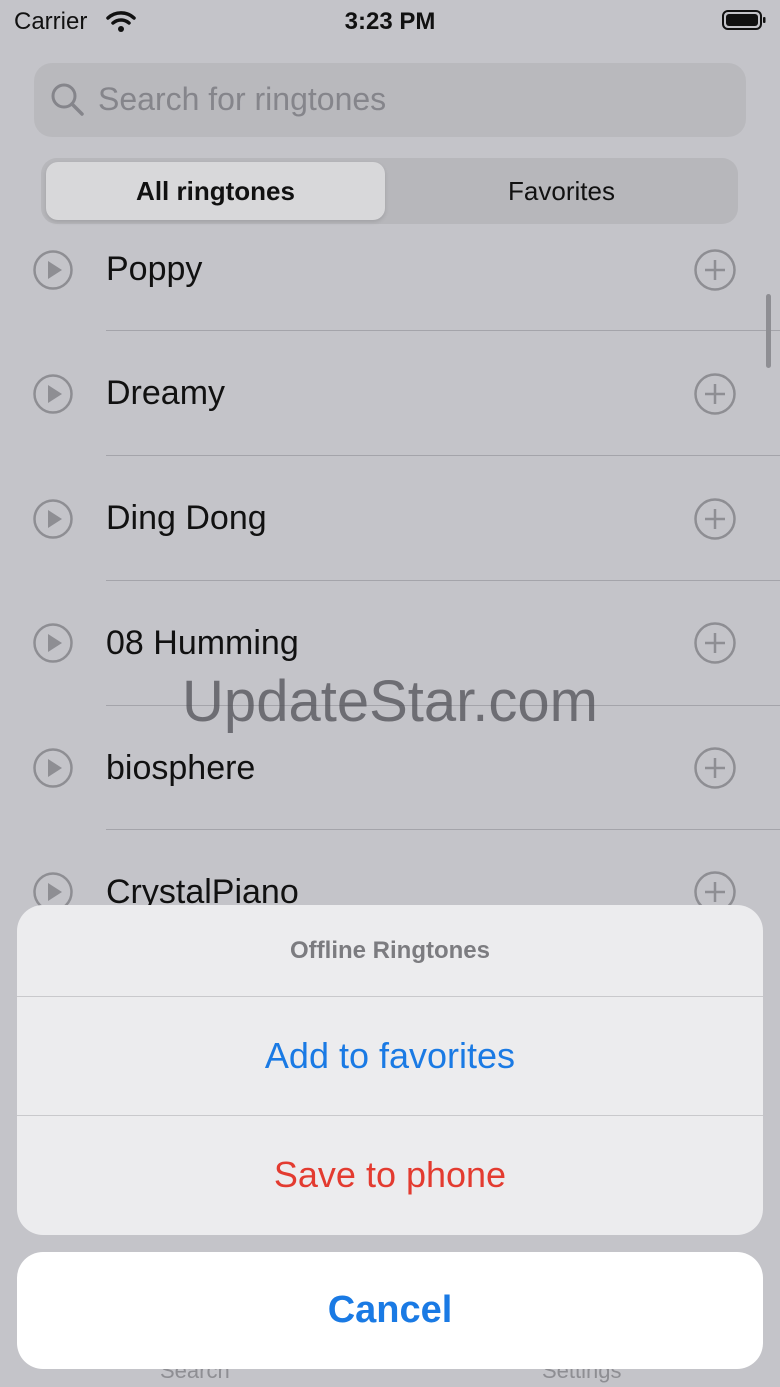 The image size is (780, 1387). Describe the element at coordinates (154, 269) in the screenshot. I see `ringtone-name: Poppy` at that location.